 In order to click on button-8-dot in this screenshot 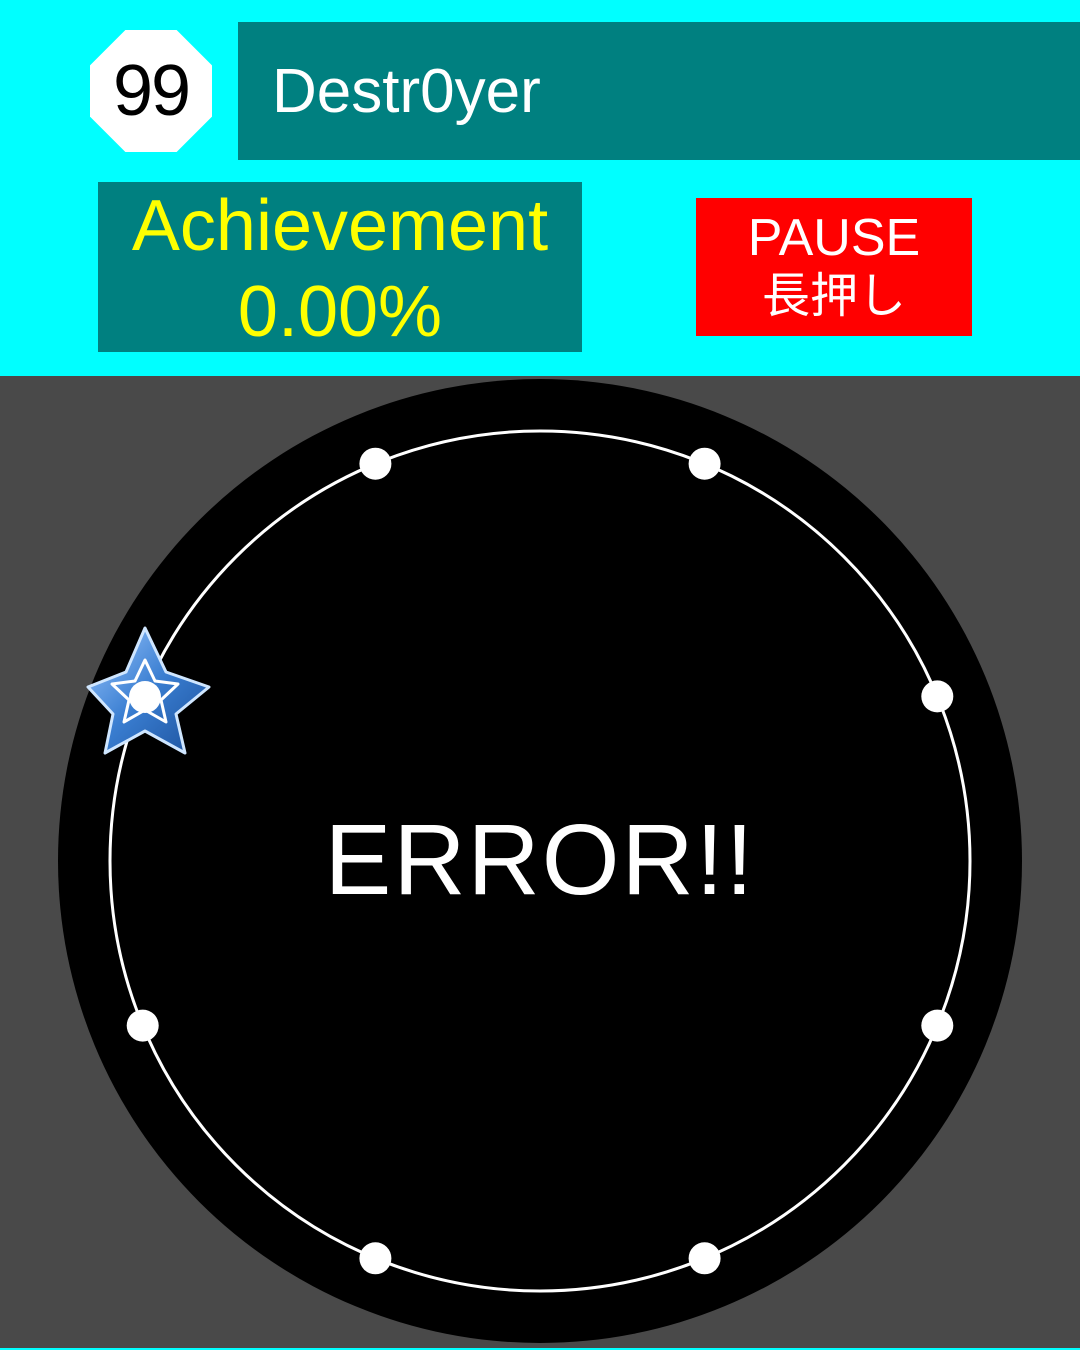, I will do `click(375, 463)`.